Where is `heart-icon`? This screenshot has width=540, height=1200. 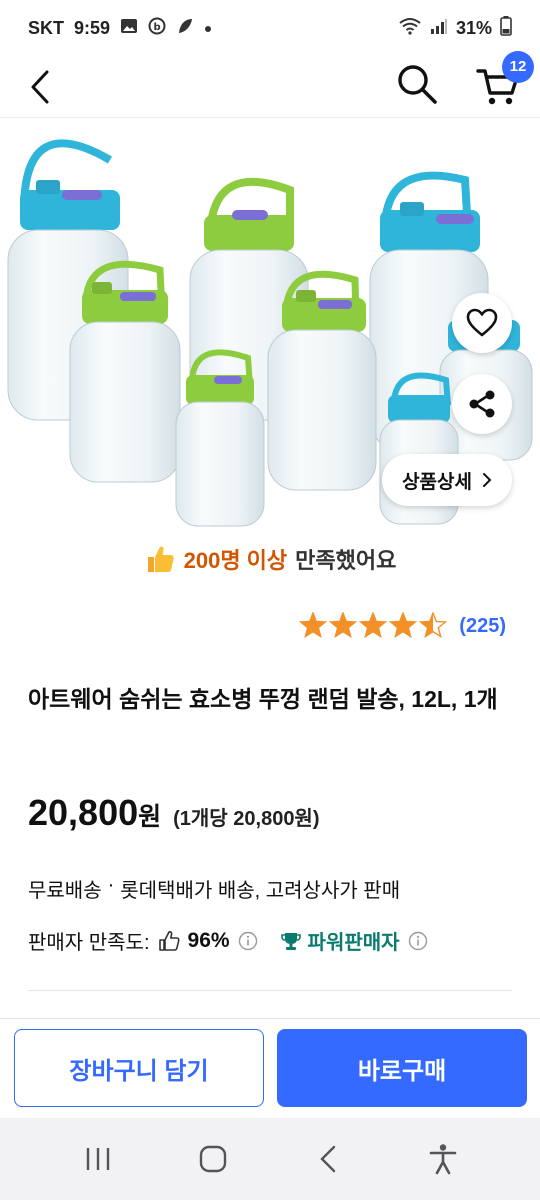 heart-icon is located at coordinates (482, 322).